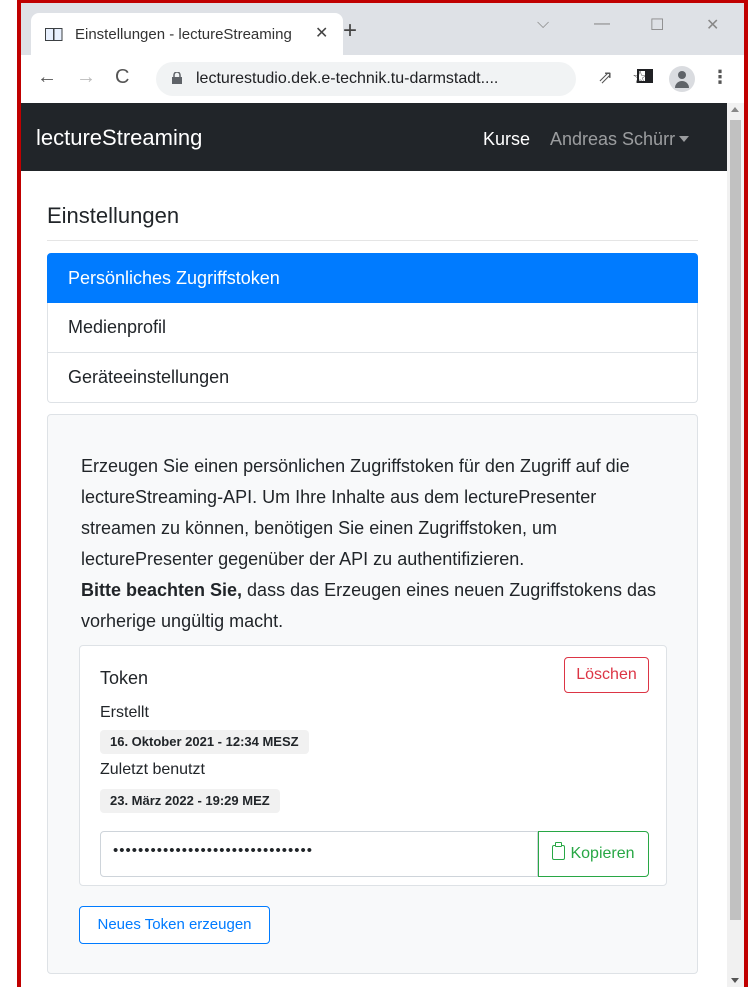  I want to click on frame-border-top, so click(382, 1).